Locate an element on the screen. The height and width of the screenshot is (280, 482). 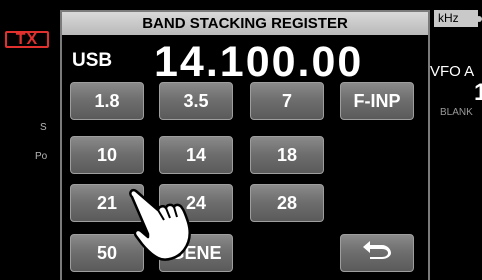
band-button-28: 28 is located at coordinates (287, 203).